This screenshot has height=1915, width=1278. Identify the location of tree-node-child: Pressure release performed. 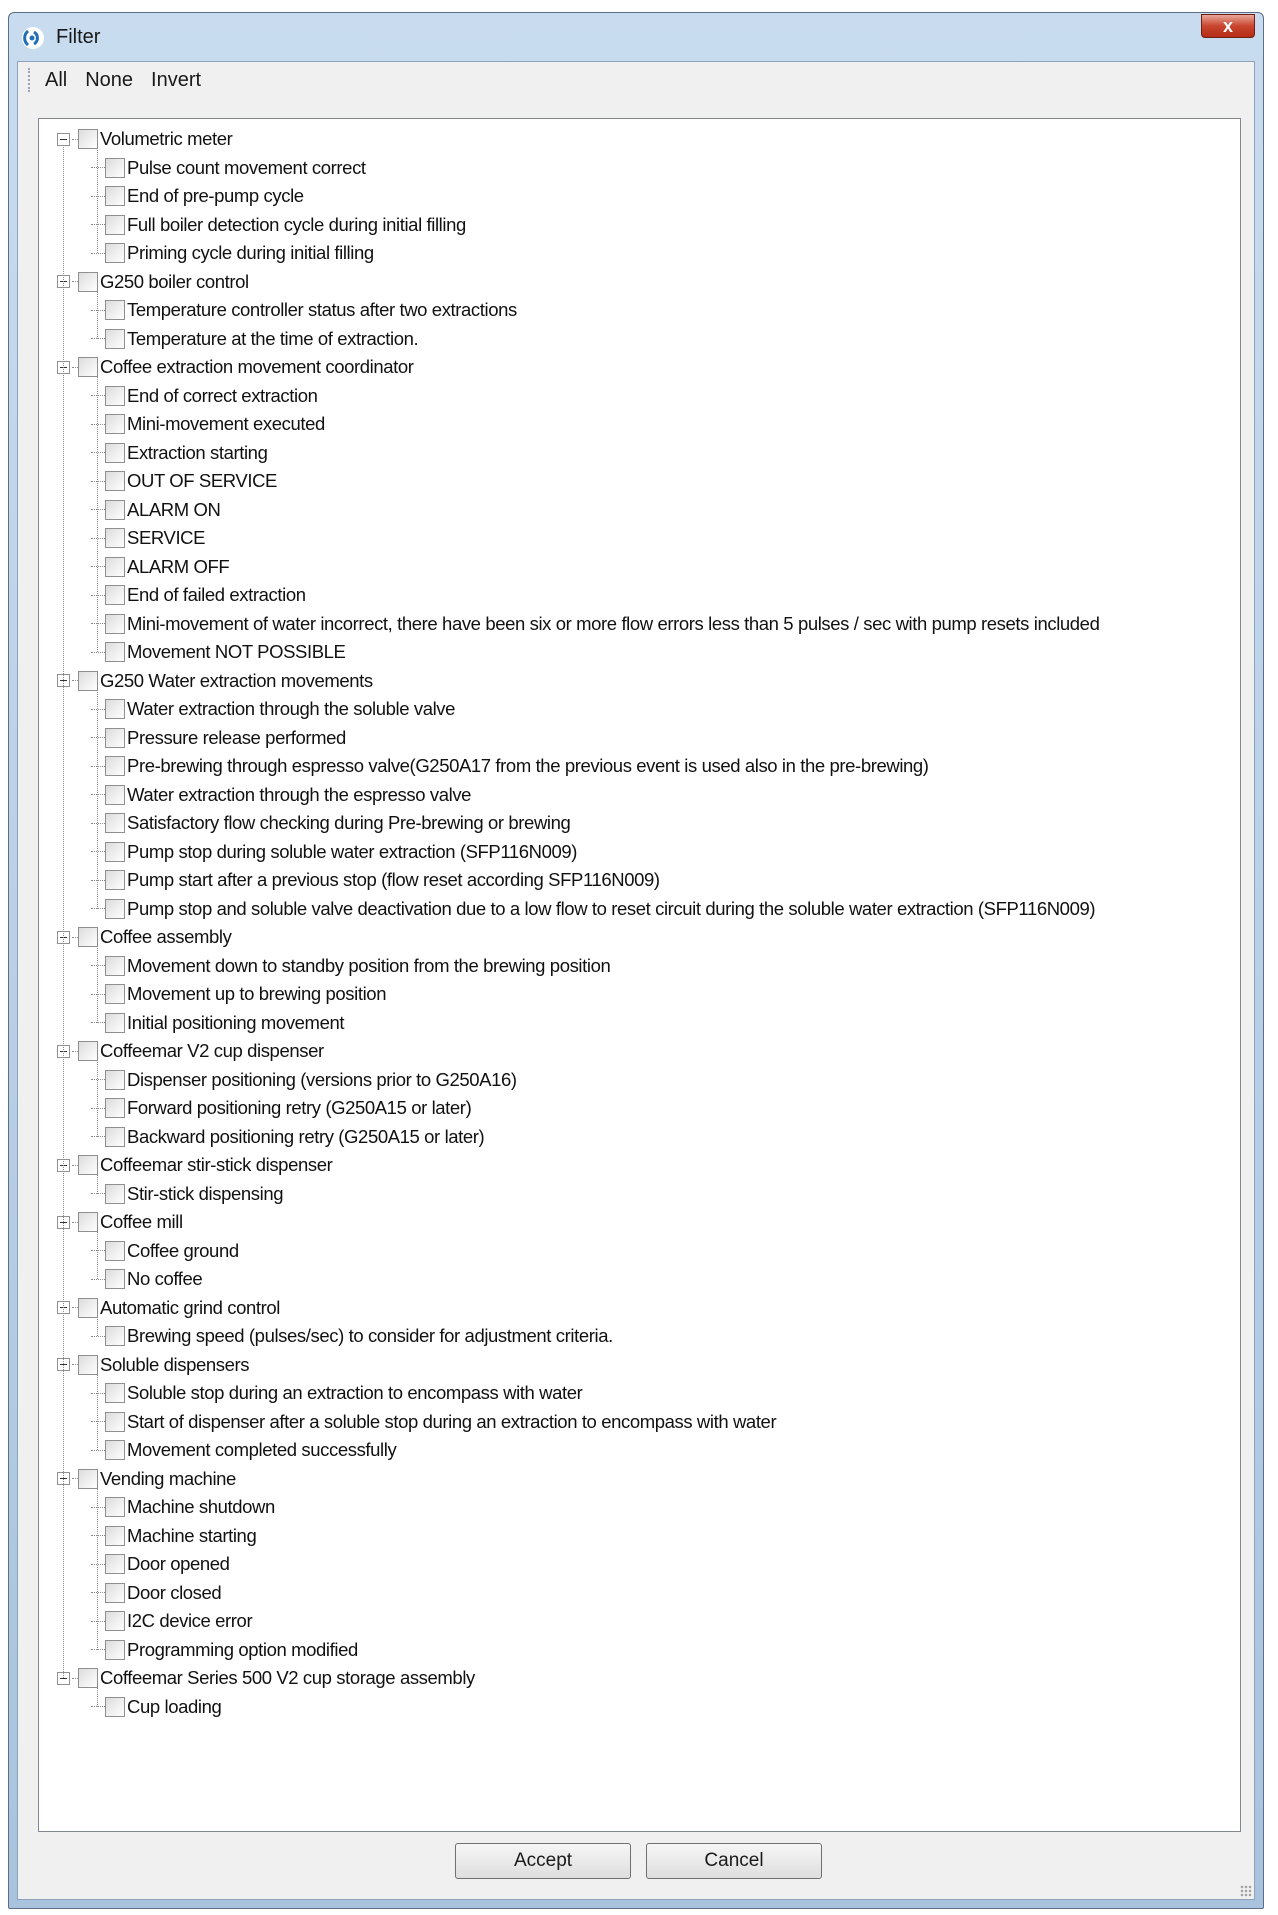
(639, 738).